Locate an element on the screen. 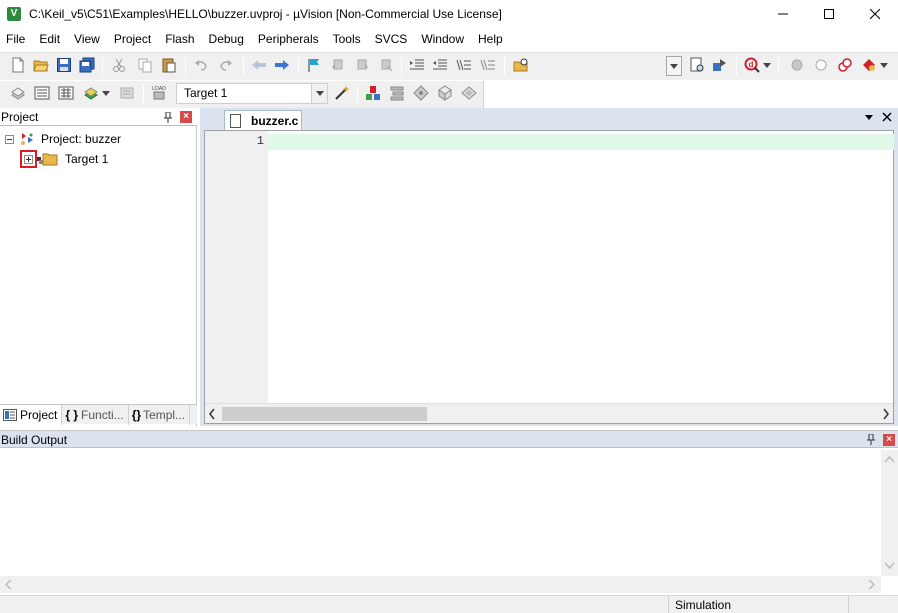 Image resolution: width=898 pixels, height=613 pixels. save-all-button is located at coordinates (87, 65).